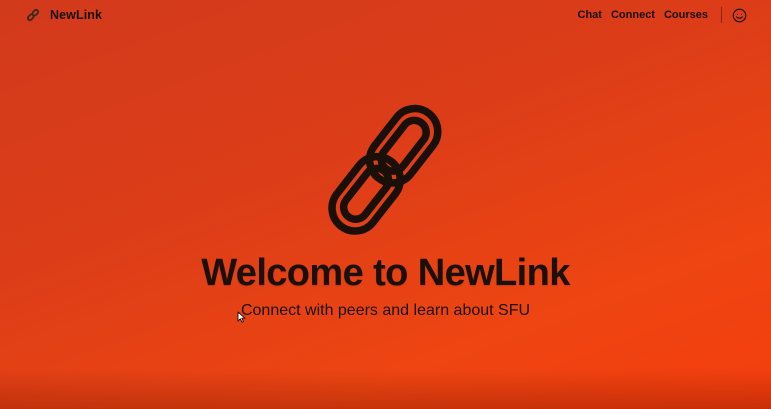 The image size is (771, 409). Describe the element at coordinates (33, 15) in the screenshot. I see `link-icon` at that location.